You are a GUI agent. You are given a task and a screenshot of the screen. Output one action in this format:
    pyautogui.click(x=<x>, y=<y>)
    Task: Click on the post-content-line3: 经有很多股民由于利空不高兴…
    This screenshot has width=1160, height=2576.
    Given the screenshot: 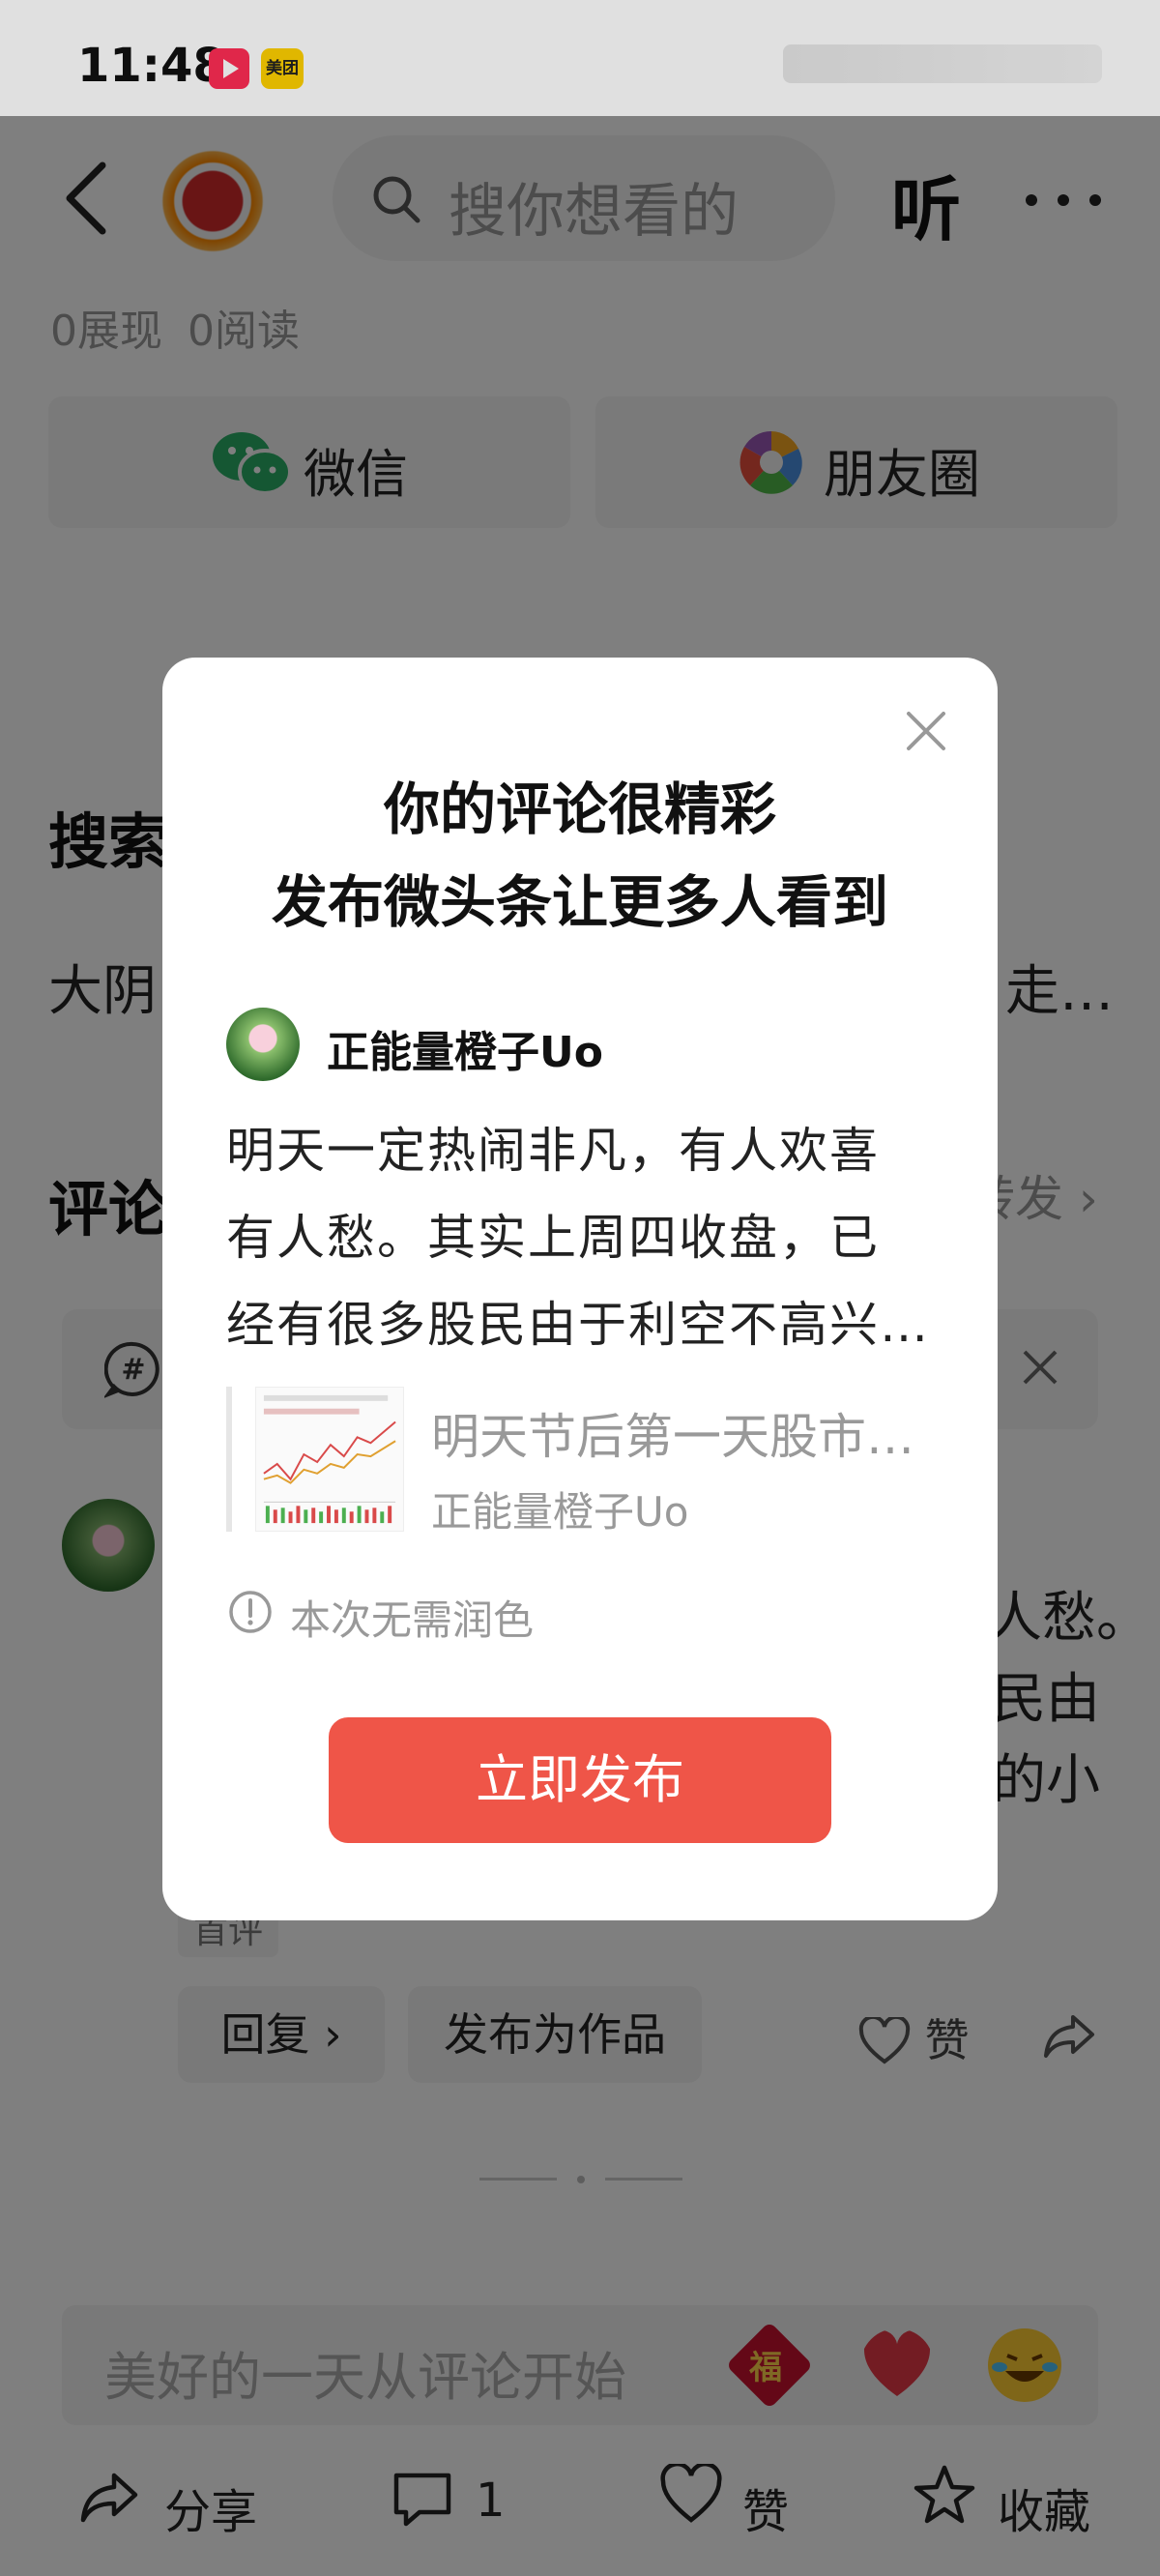 What is the action you would take?
    pyautogui.click(x=578, y=1325)
    